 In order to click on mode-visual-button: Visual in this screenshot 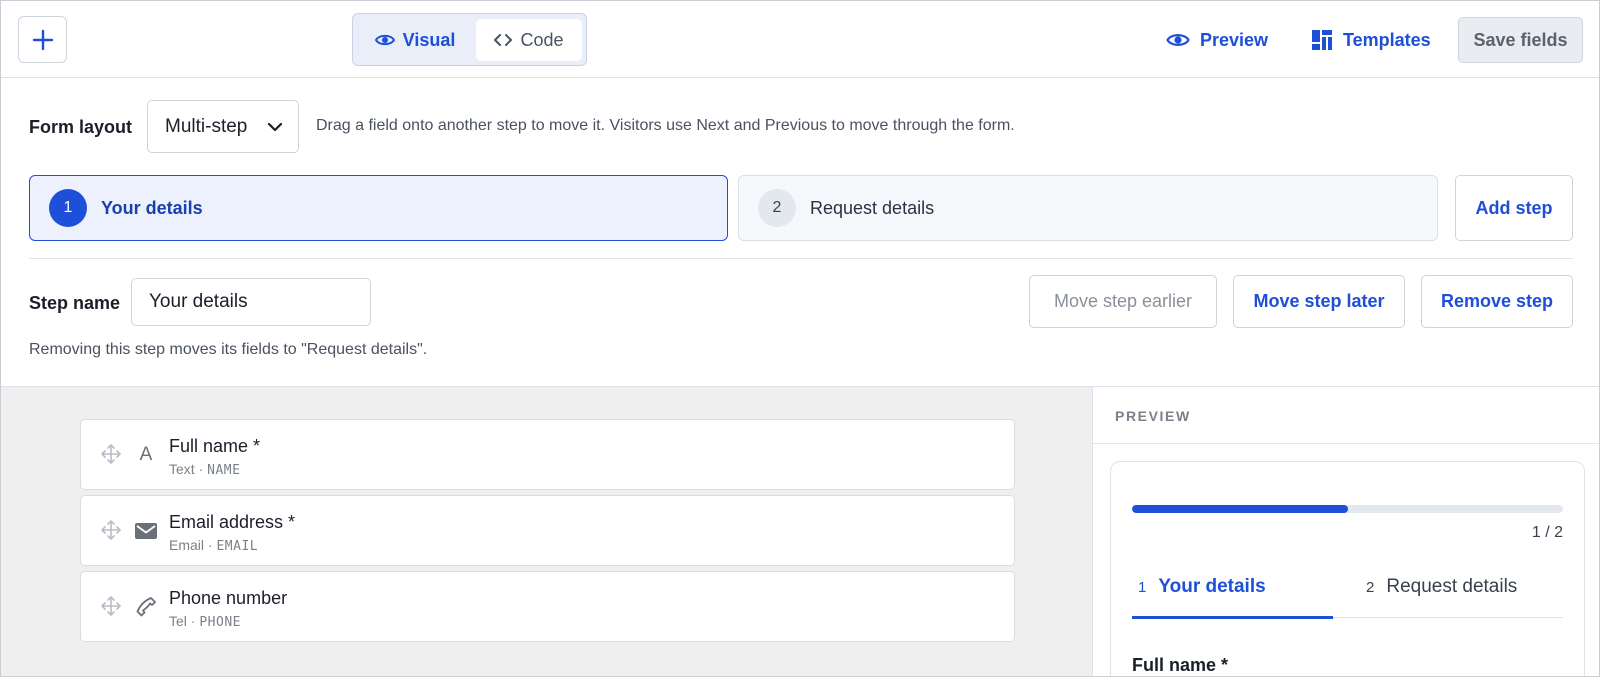, I will do `click(415, 40)`.